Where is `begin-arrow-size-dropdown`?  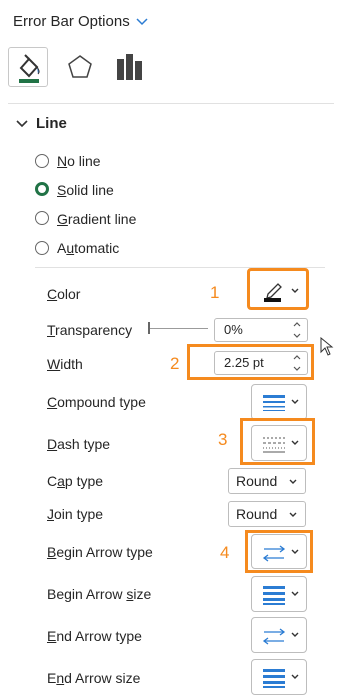
begin-arrow-size-dropdown is located at coordinates (279, 594).